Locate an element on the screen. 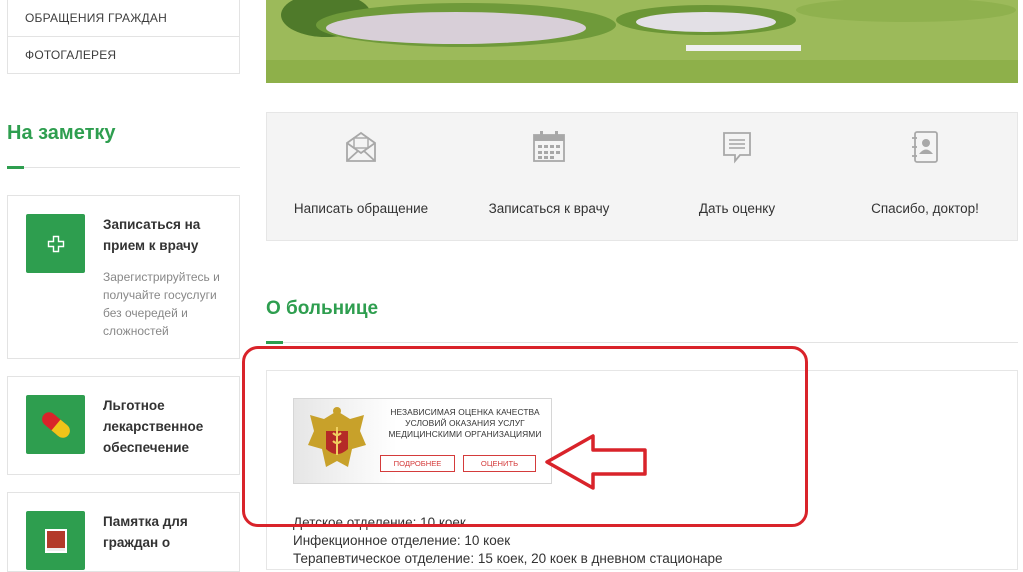  service-rate: Дать оценку is located at coordinates (737, 176).